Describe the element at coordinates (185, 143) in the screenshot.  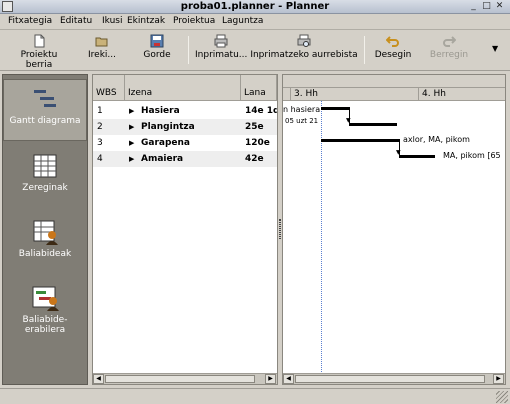
I see `table-row: 3 ▶ Garapena 120e` at that location.